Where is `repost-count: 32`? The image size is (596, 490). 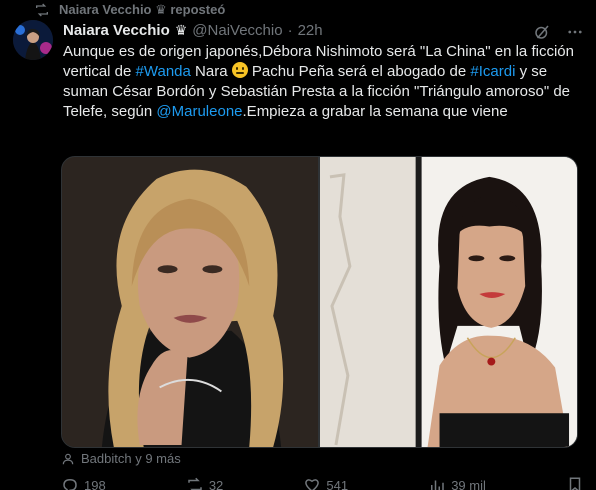 repost-count: 32 is located at coordinates (216, 483).